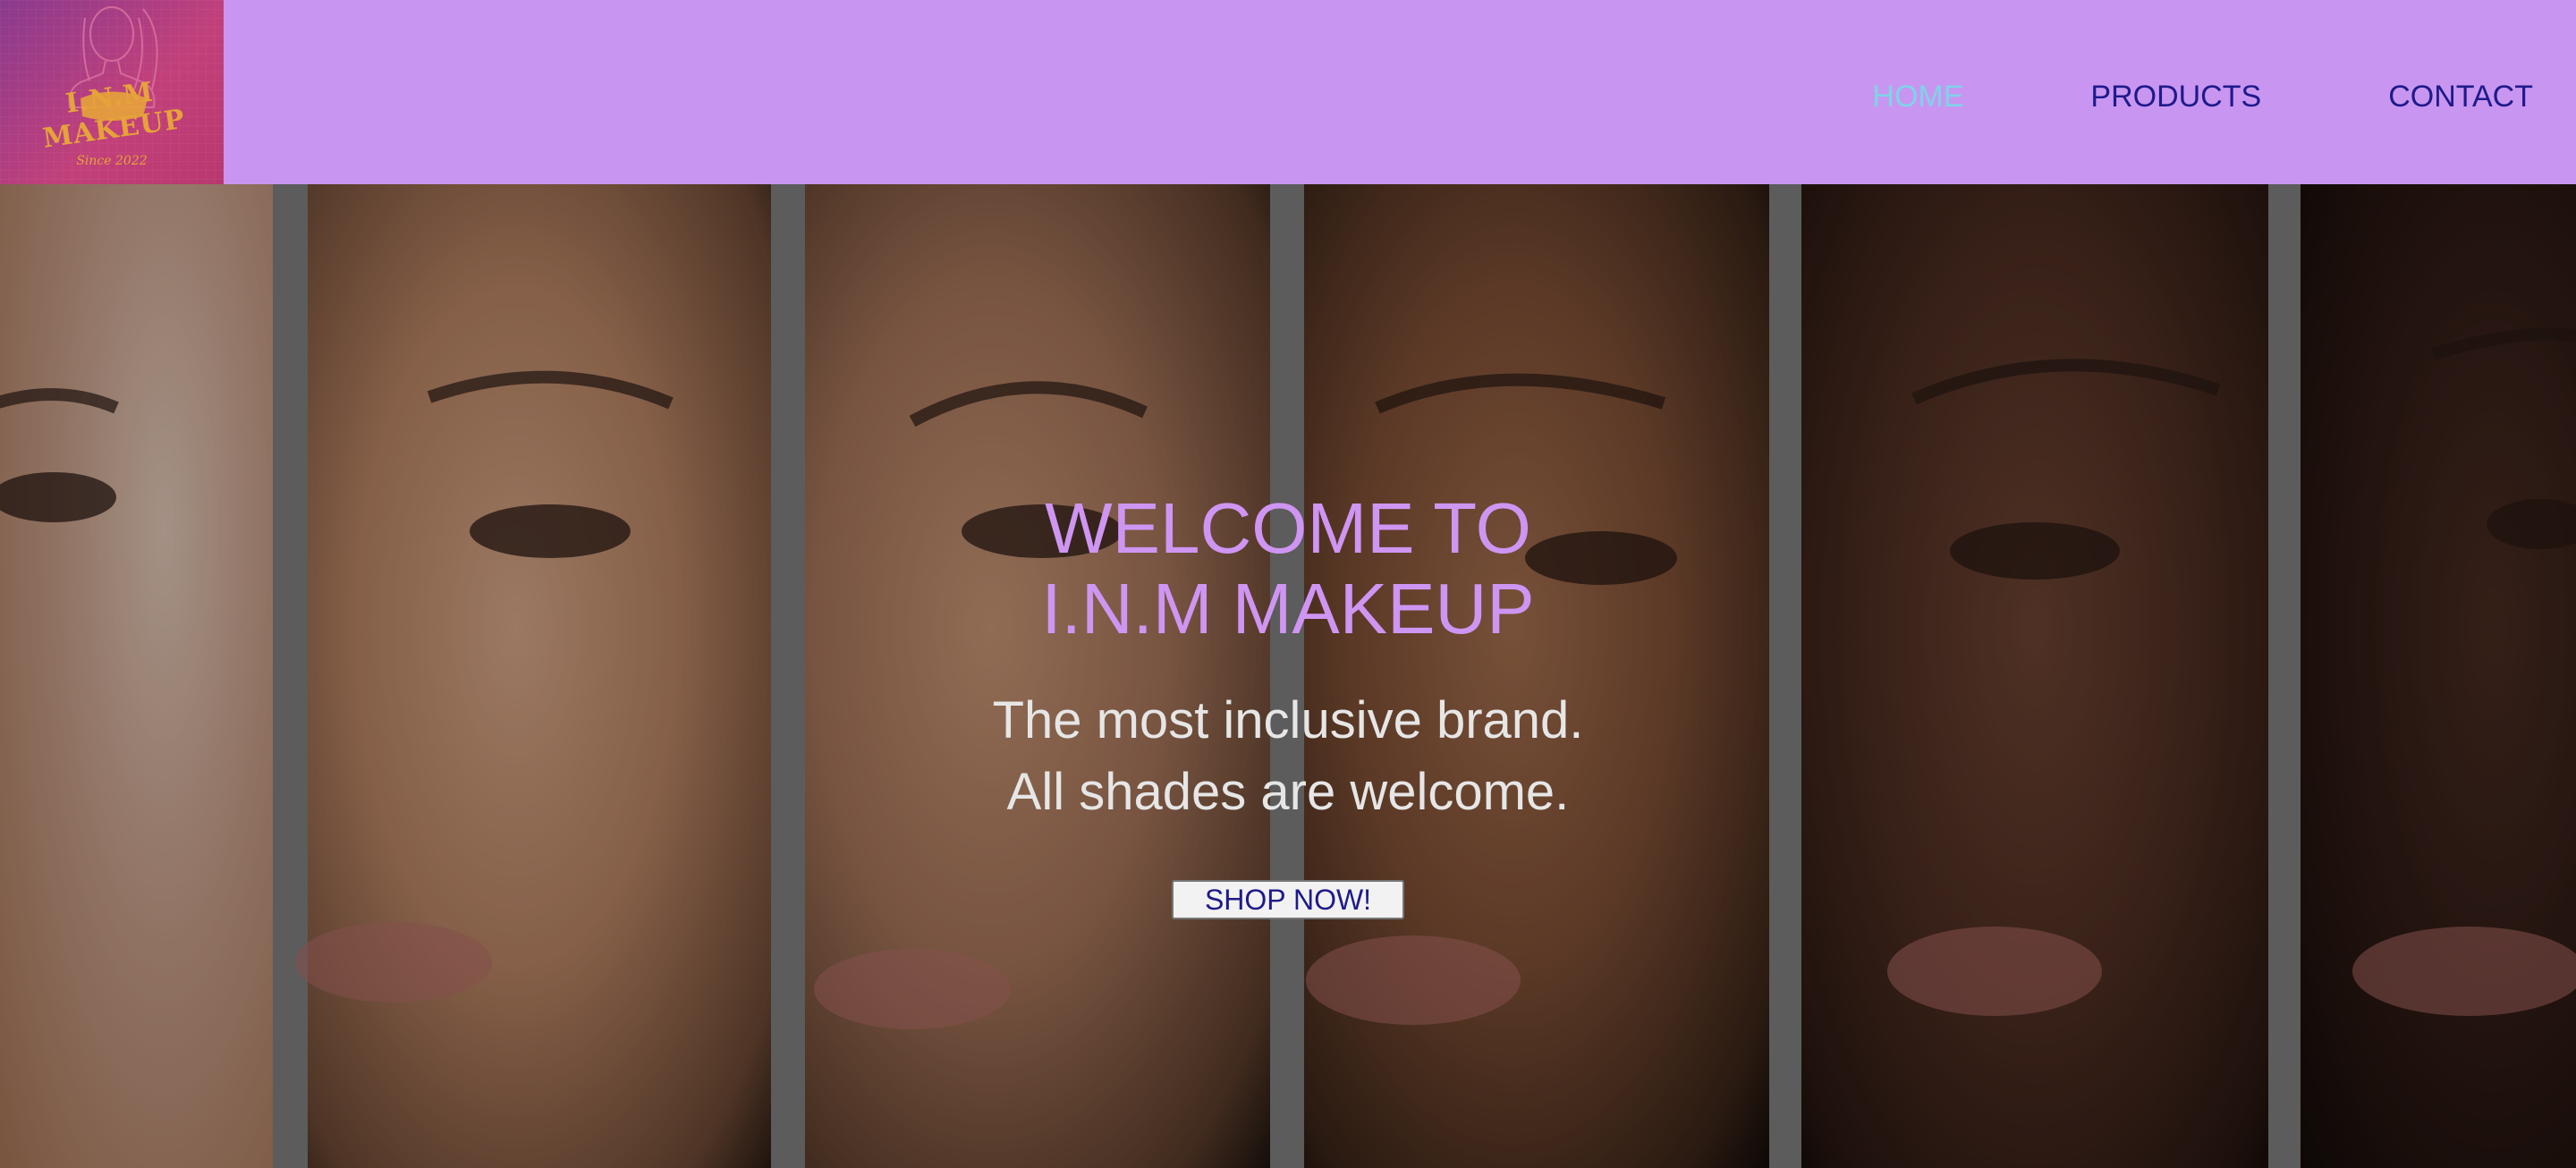  Describe the element at coordinates (1288, 720) in the screenshot. I see `hero-subtitle-line-1: The most inclusive brand.` at that location.